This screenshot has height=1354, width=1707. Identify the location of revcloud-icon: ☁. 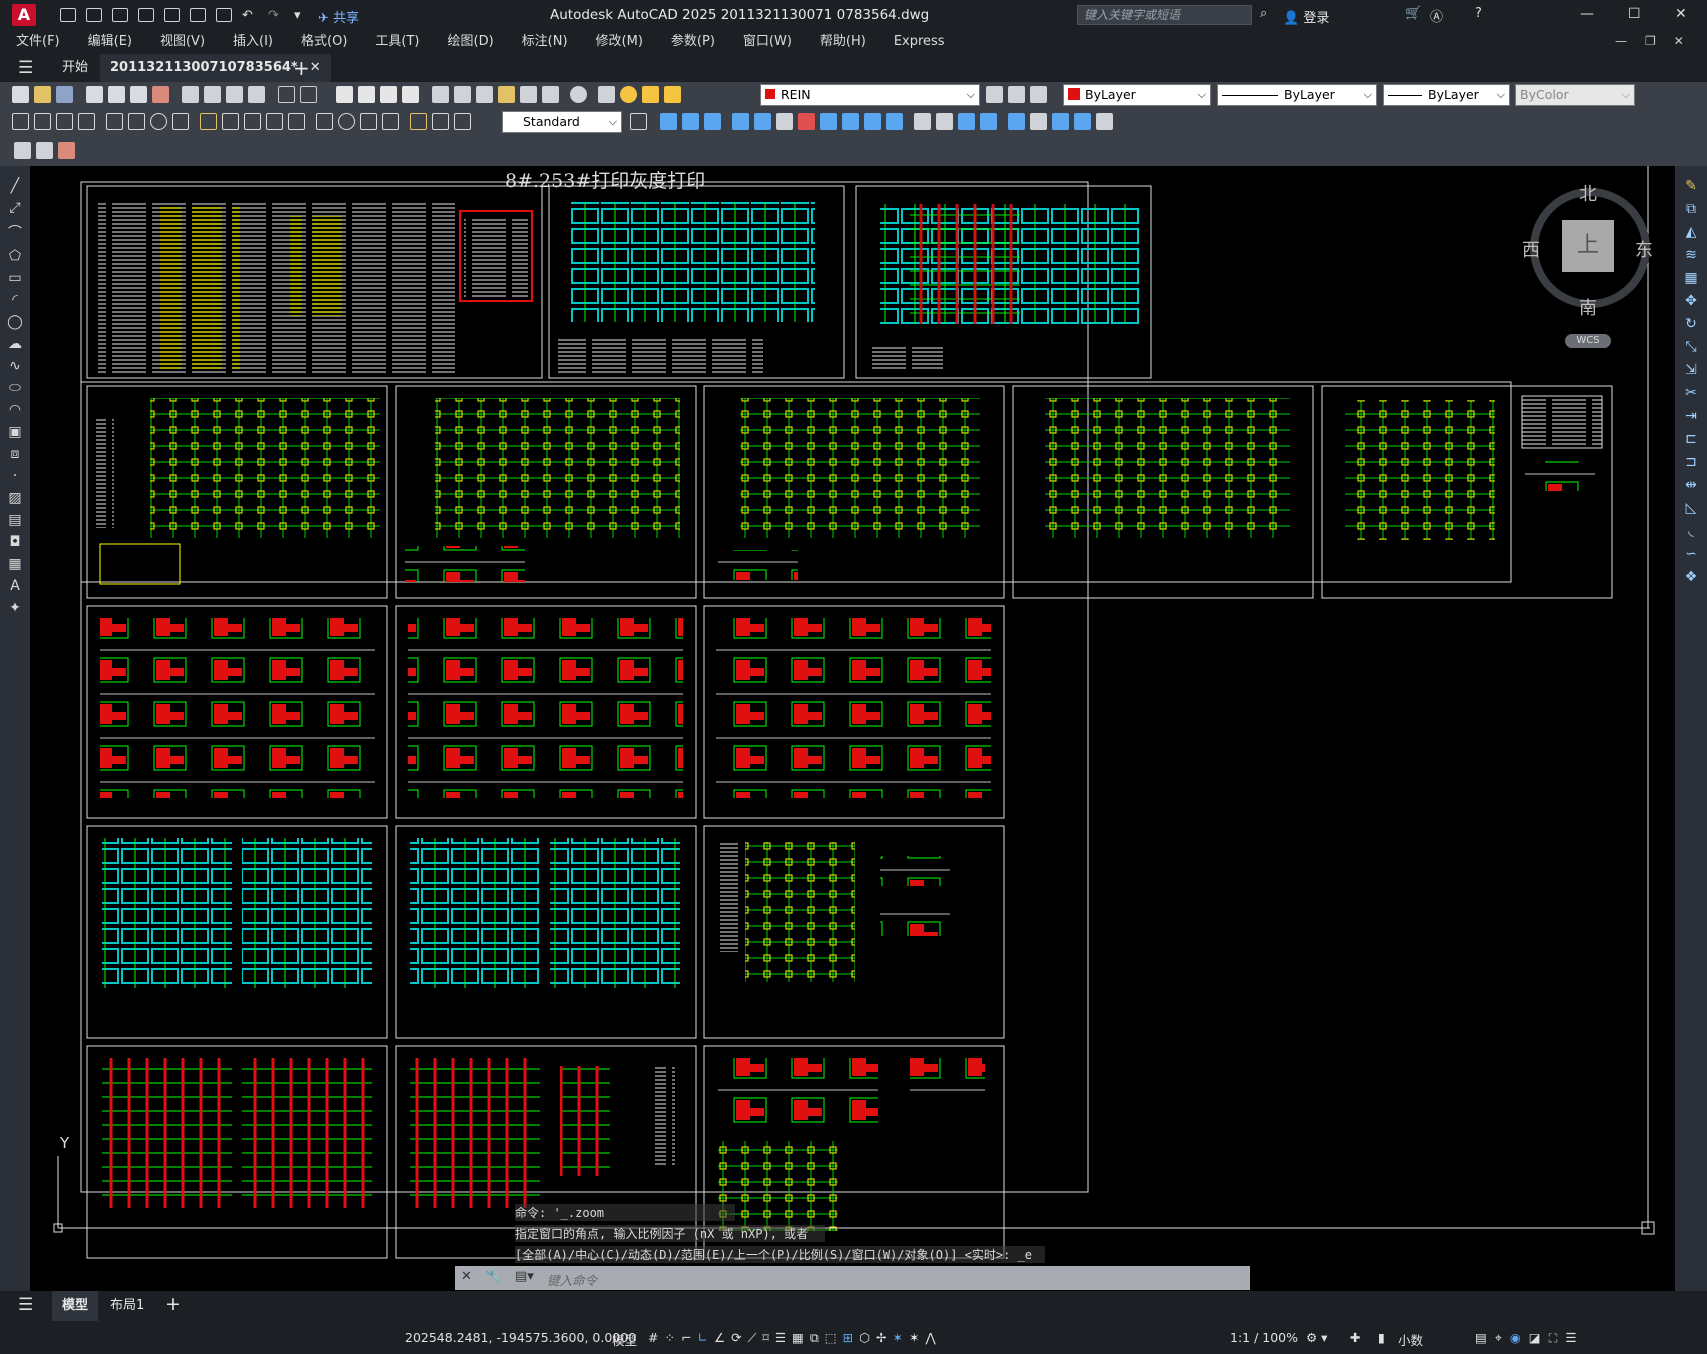
(15, 344).